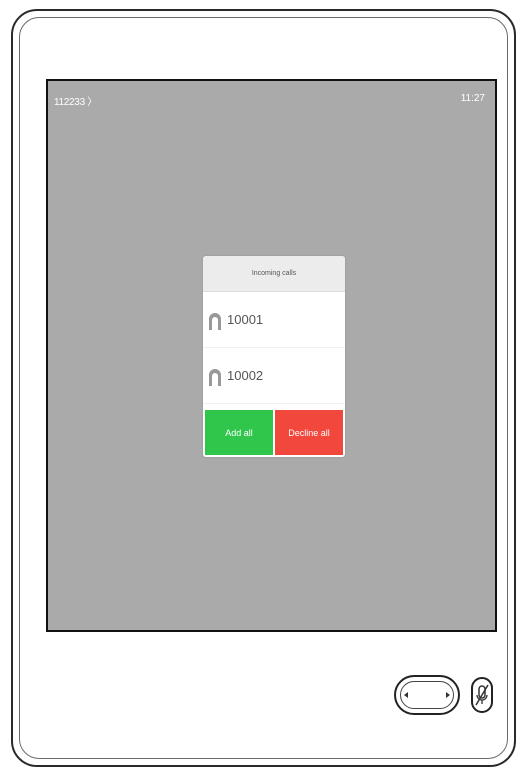 This screenshot has width=524, height=773. I want to click on incoming-call-item: 10001, so click(274, 320).